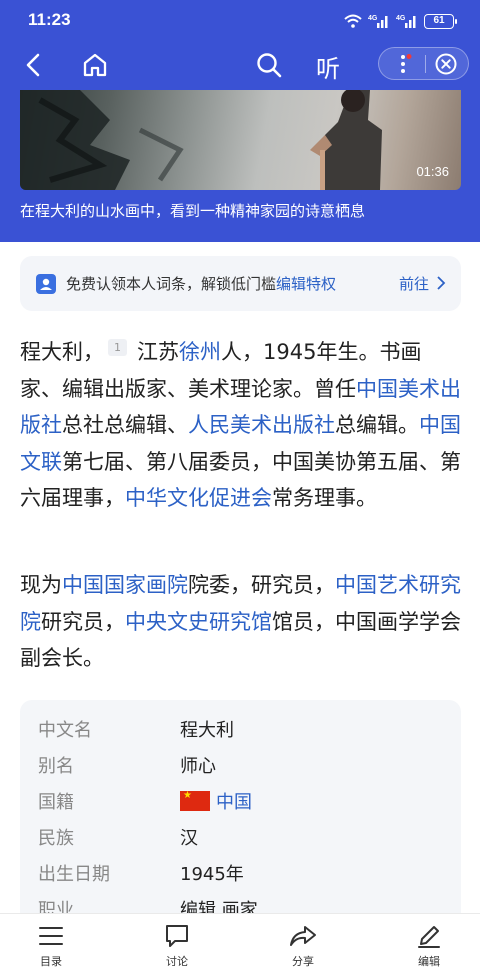 This screenshot has width=480, height=980. What do you see at coordinates (51, 961) in the screenshot?
I see `catalog-label: 目录` at bounding box center [51, 961].